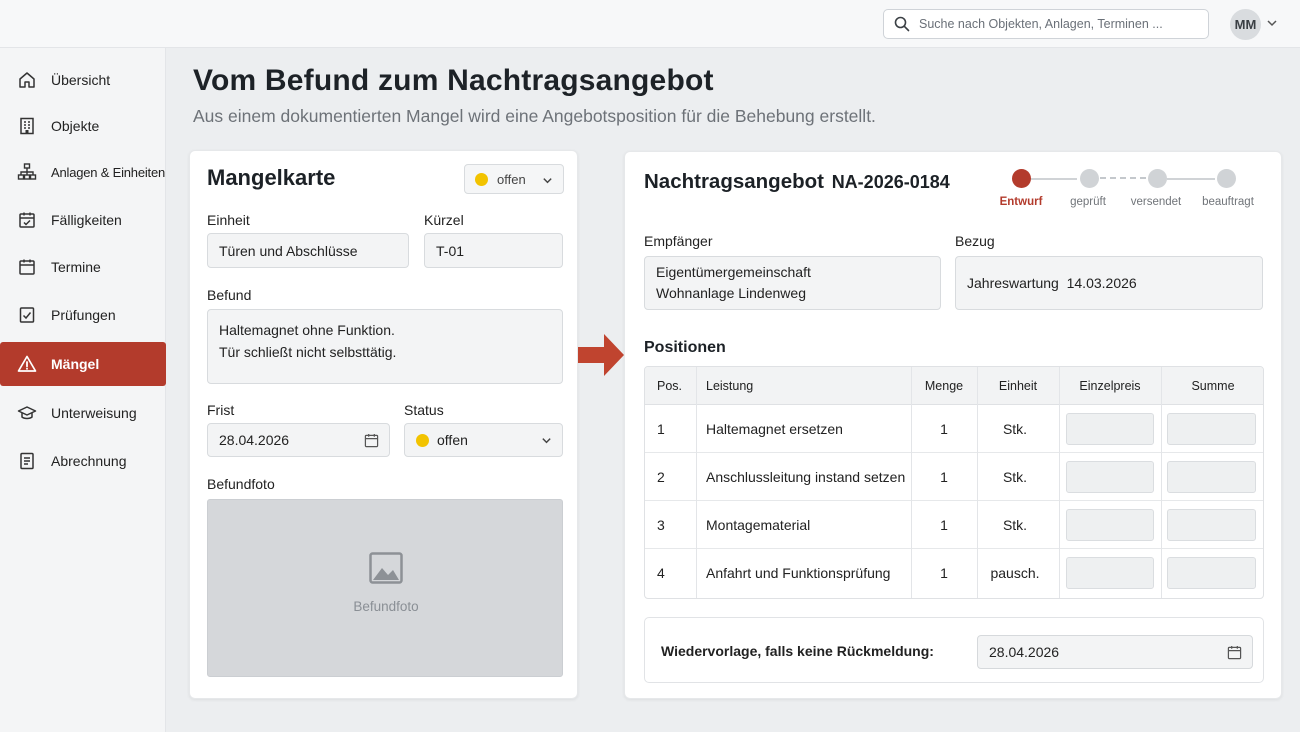 The image size is (1300, 732). What do you see at coordinates (308, 352) in the screenshot?
I see `befund-line: Tür schließt nicht selbsttätig.` at bounding box center [308, 352].